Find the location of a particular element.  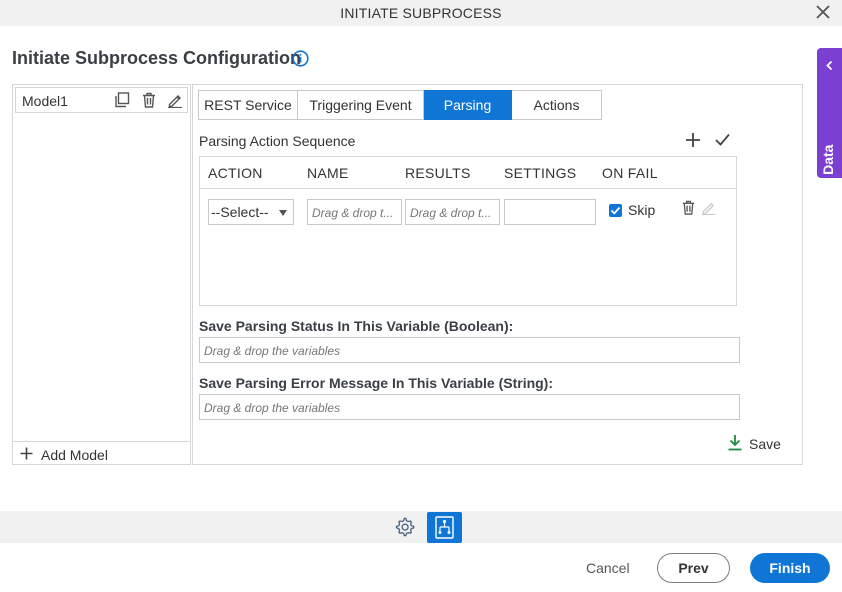

save-button: Save is located at coordinates (754, 445).